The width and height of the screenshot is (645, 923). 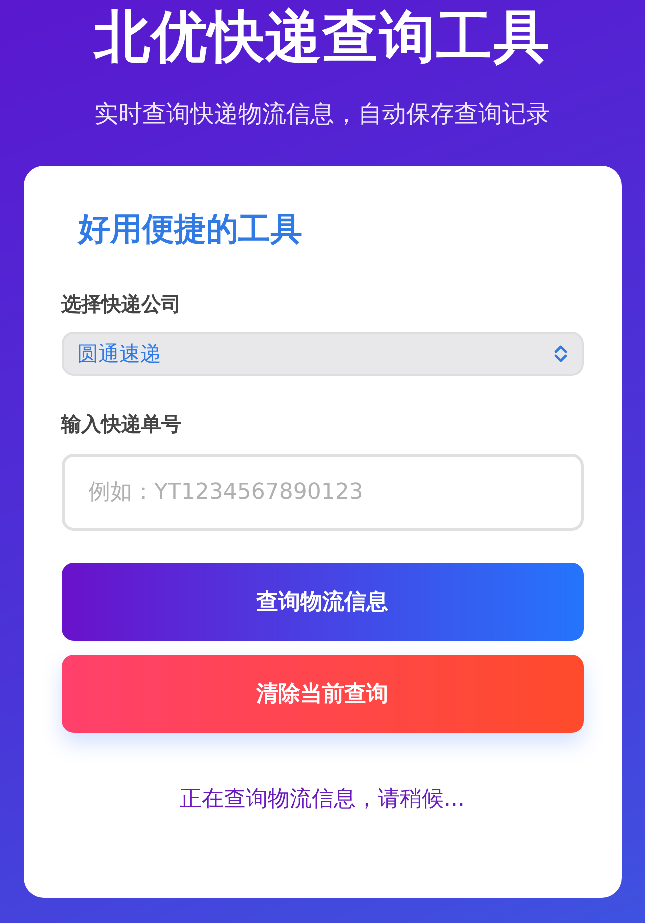 I want to click on page-subtitle: 实时查询快递物流信息，自动保存查询记录, so click(x=322, y=114).